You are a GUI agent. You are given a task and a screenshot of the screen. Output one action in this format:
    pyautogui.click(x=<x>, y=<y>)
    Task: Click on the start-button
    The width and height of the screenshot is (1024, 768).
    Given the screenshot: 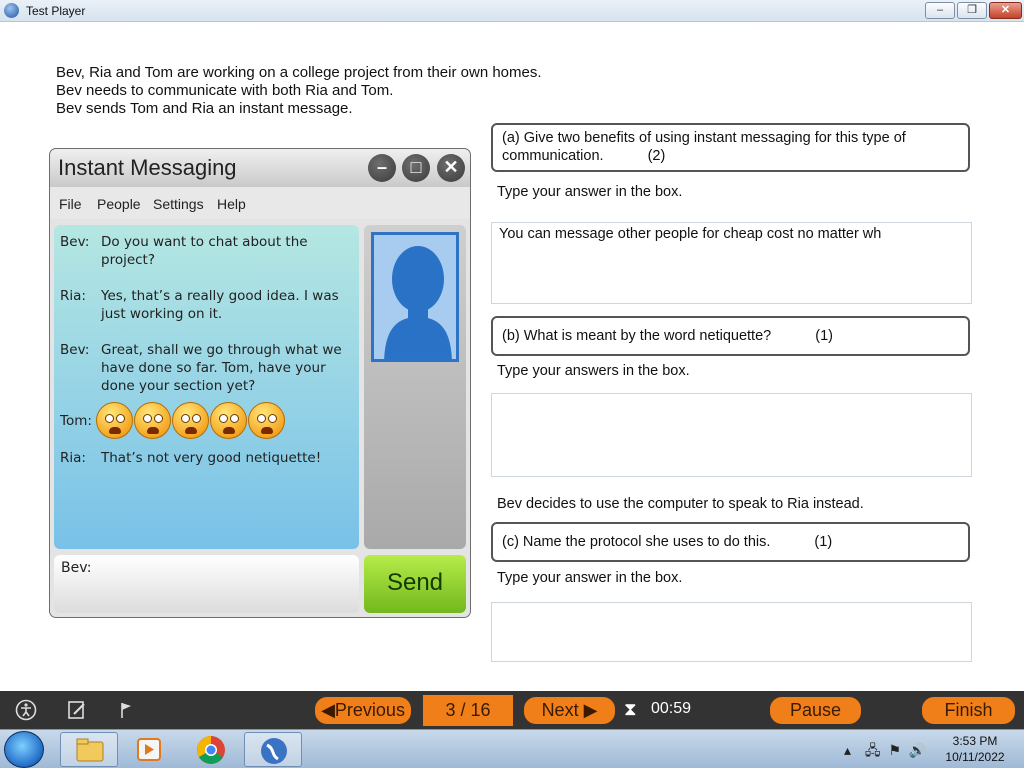 What is the action you would take?
    pyautogui.click(x=24, y=749)
    